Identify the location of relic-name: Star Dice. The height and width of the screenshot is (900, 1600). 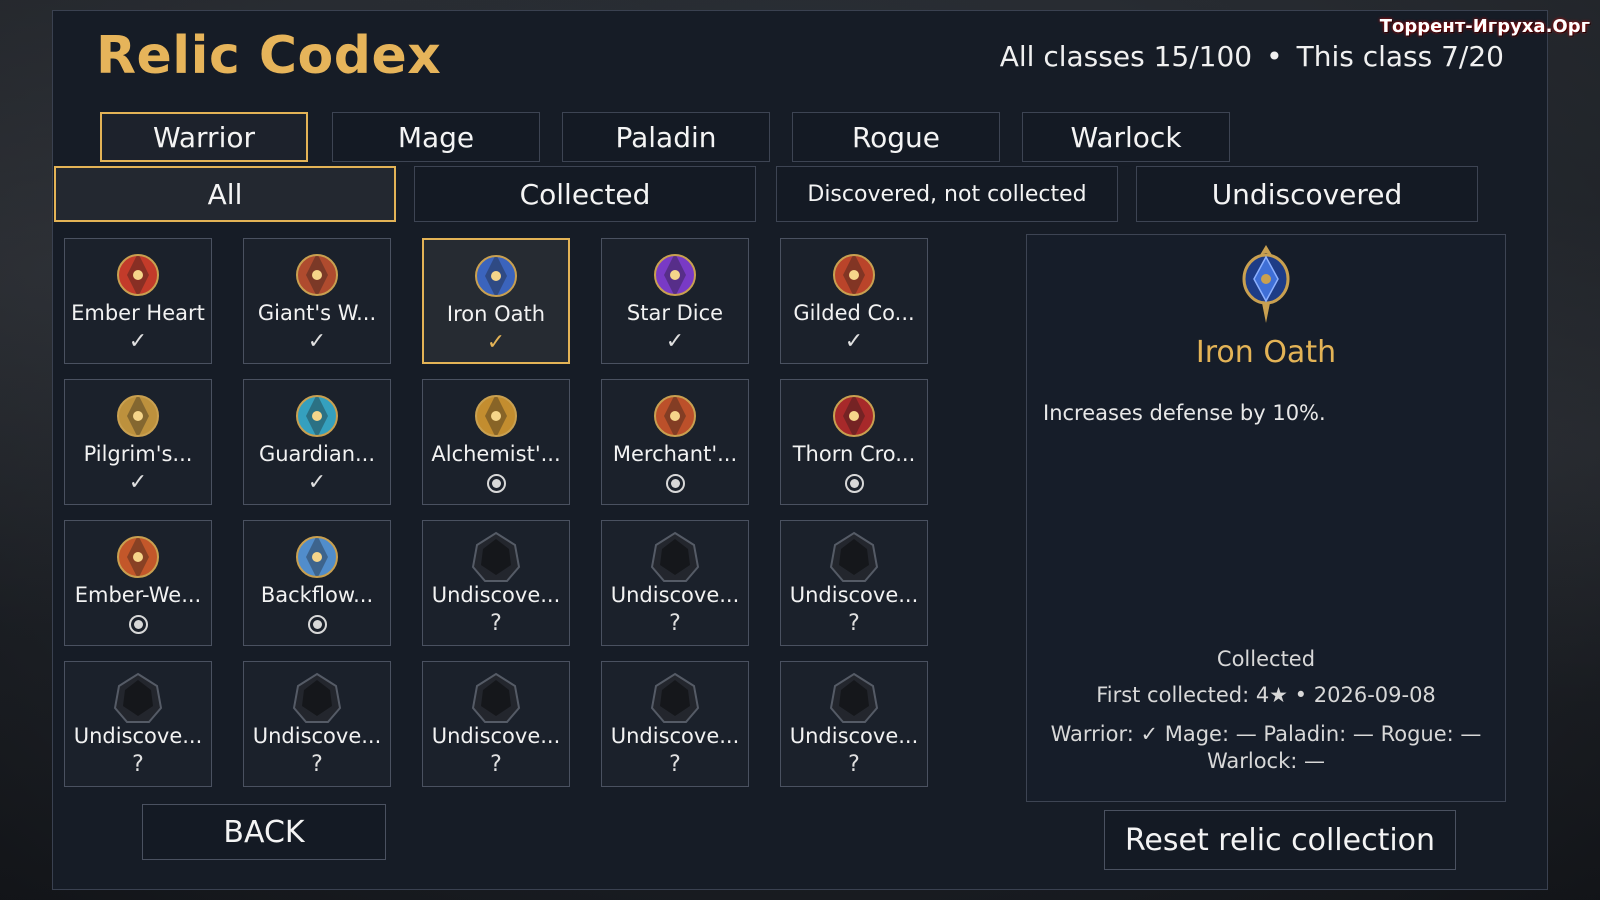
(675, 313).